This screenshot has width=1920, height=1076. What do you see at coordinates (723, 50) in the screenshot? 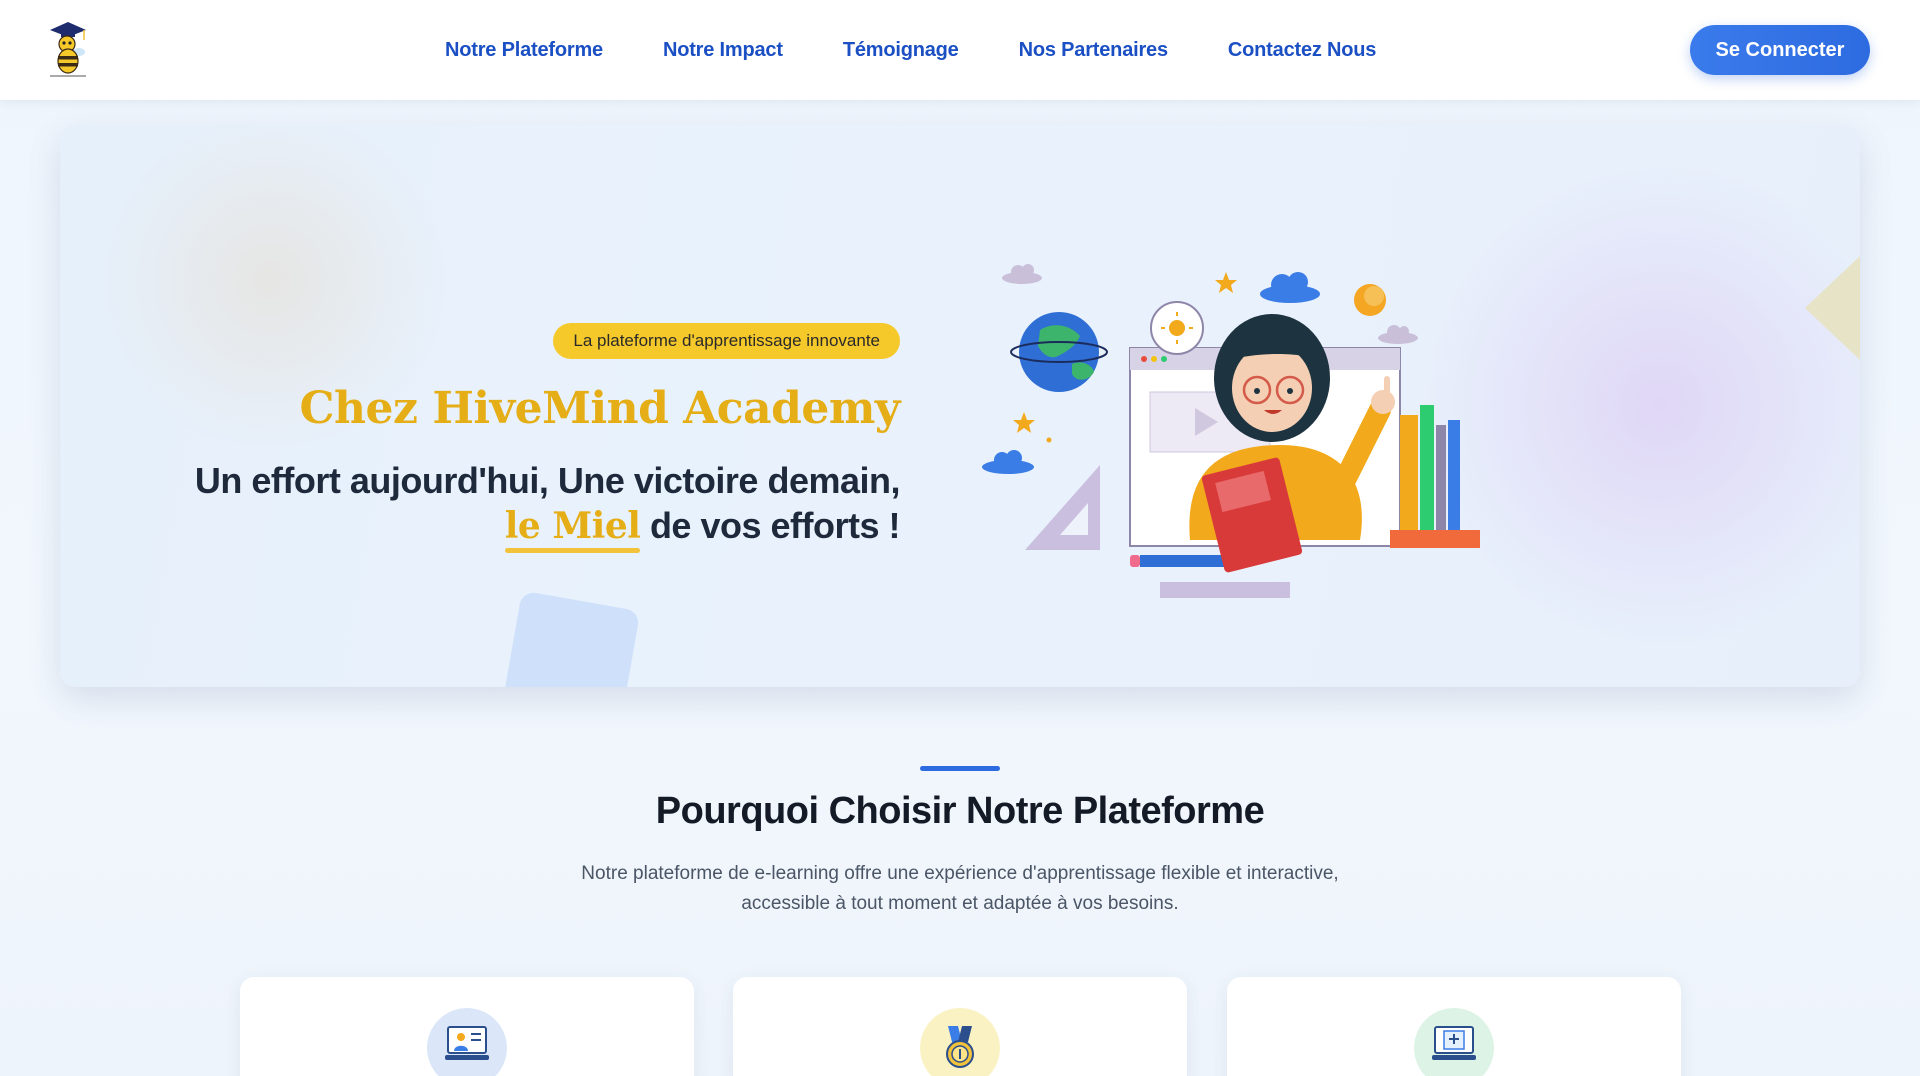
I see `nav-link-notre-impact: Notre Impact` at bounding box center [723, 50].